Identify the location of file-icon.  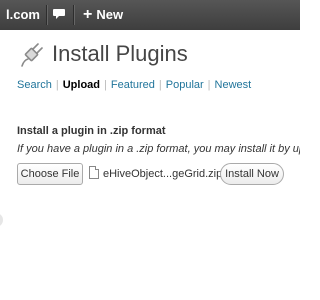
(94, 172).